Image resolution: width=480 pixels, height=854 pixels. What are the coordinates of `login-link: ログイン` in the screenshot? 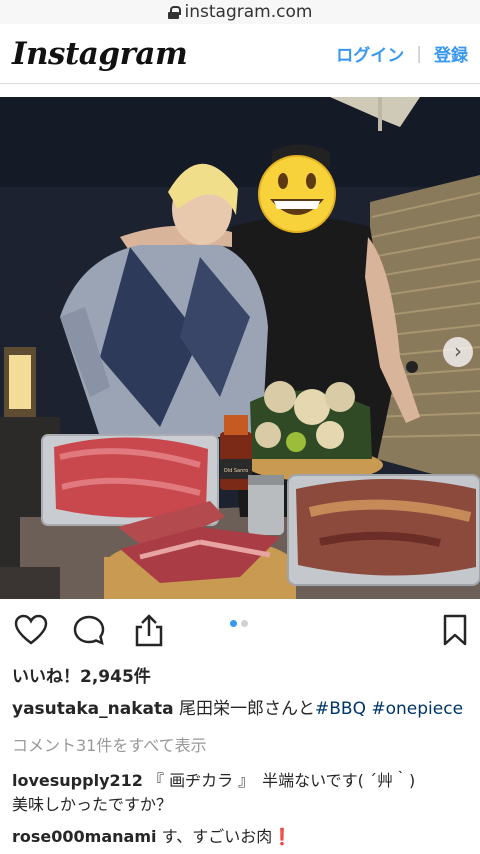 It's located at (370, 53).